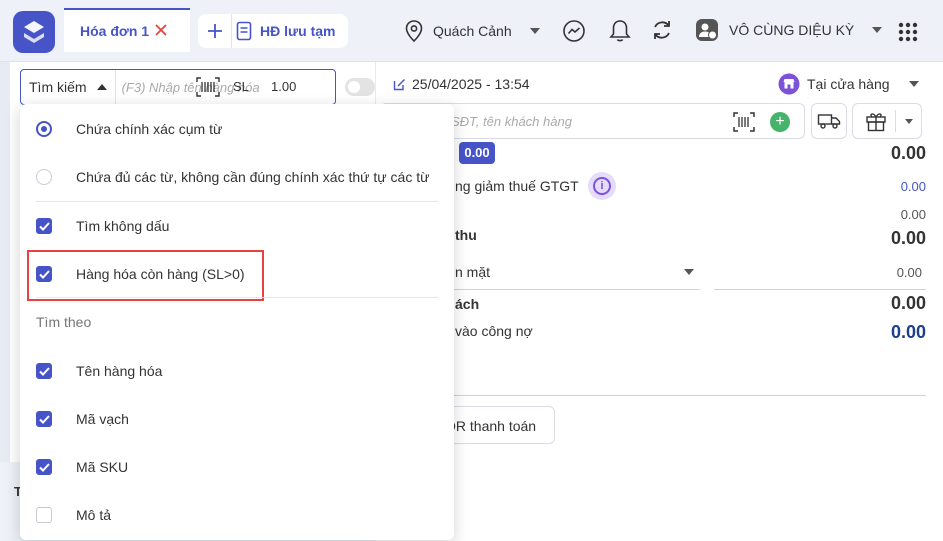 The height and width of the screenshot is (541, 943). I want to click on gift-button, so click(887, 121).